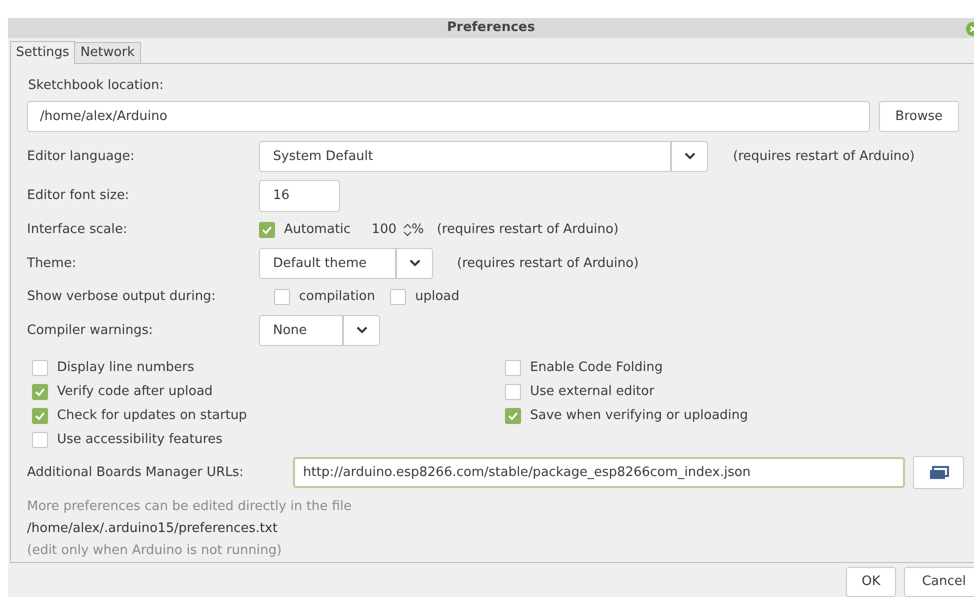  What do you see at coordinates (599, 472) in the screenshot?
I see `boards-url-field: http://arduino.esp8266.com/stable/package_esp8266com_index.json` at bounding box center [599, 472].